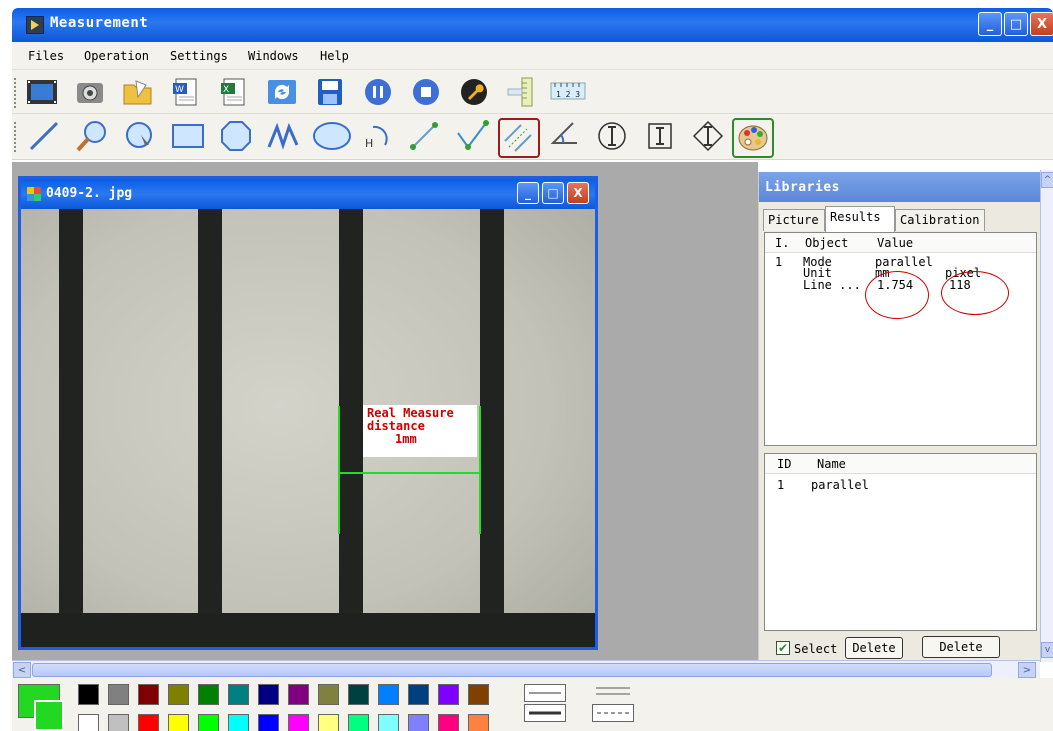  What do you see at coordinates (815, 649) in the screenshot?
I see `select-label: Select` at bounding box center [815, 649].